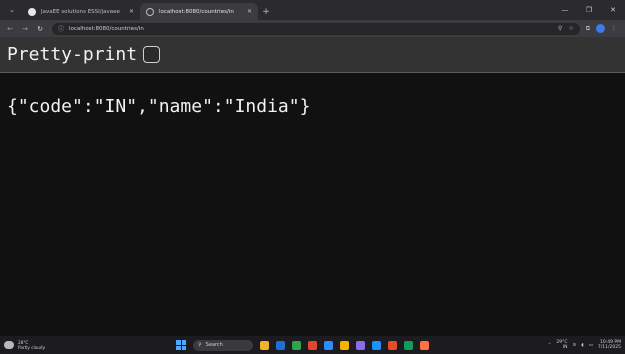 This screenshot has width=625, height=354. I want to click on menu-icon: ⋮, so click(614, 28).